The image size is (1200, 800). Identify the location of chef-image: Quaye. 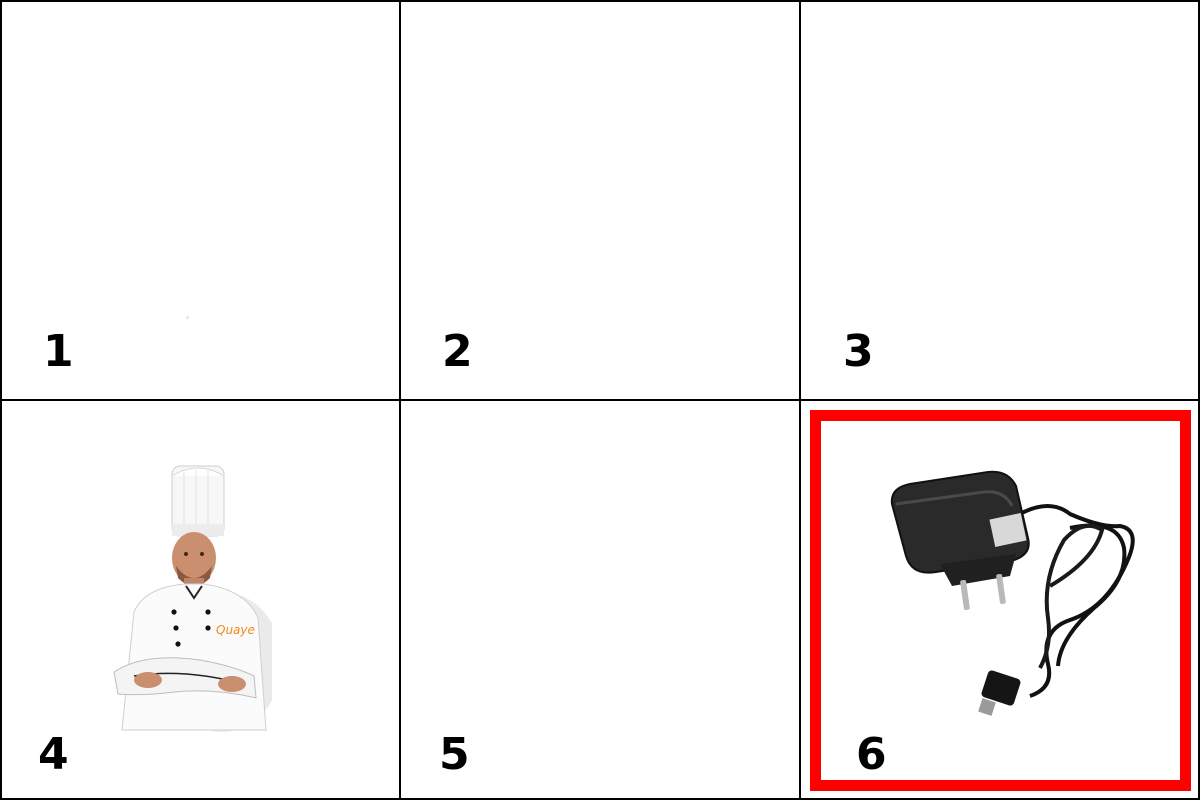
(192, 598).